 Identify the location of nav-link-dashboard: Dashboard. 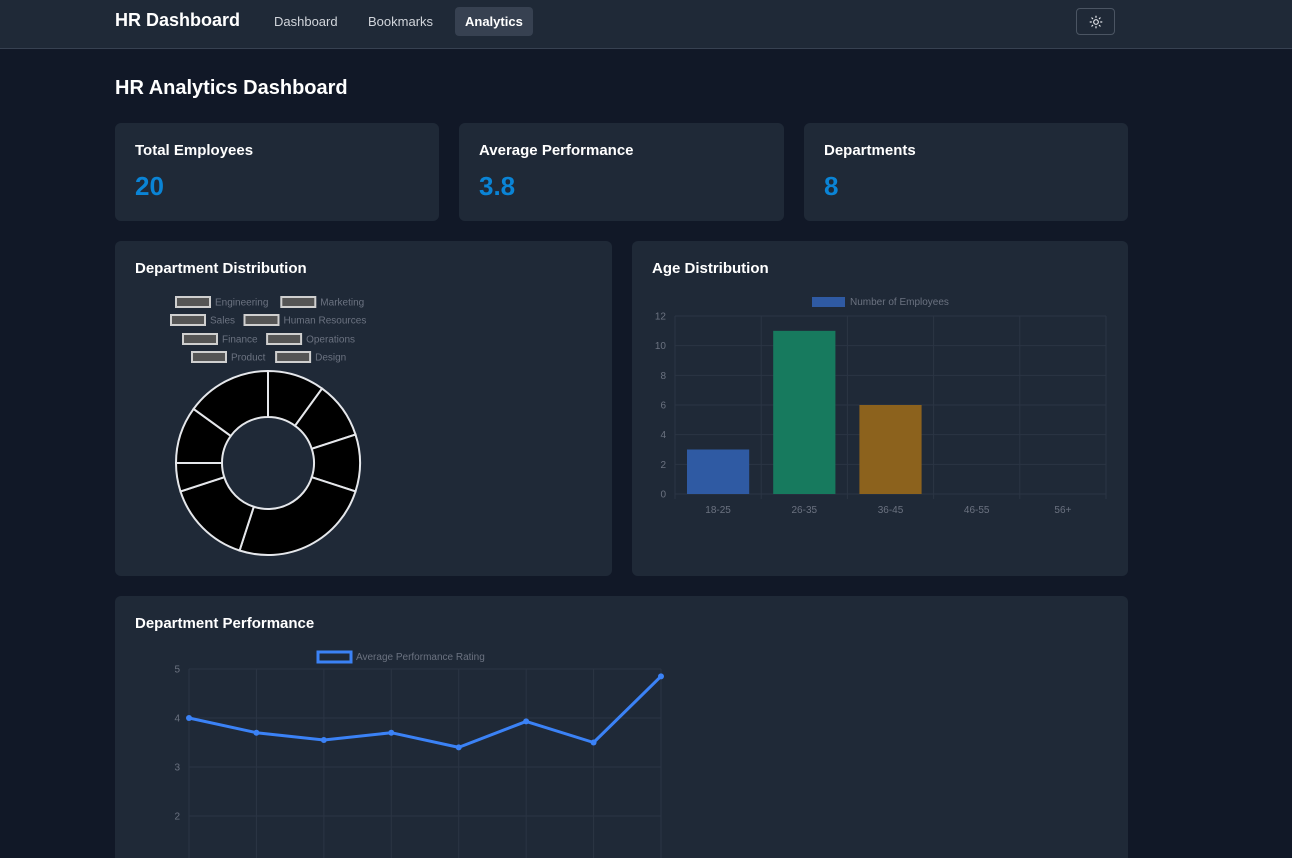
(306, 21).